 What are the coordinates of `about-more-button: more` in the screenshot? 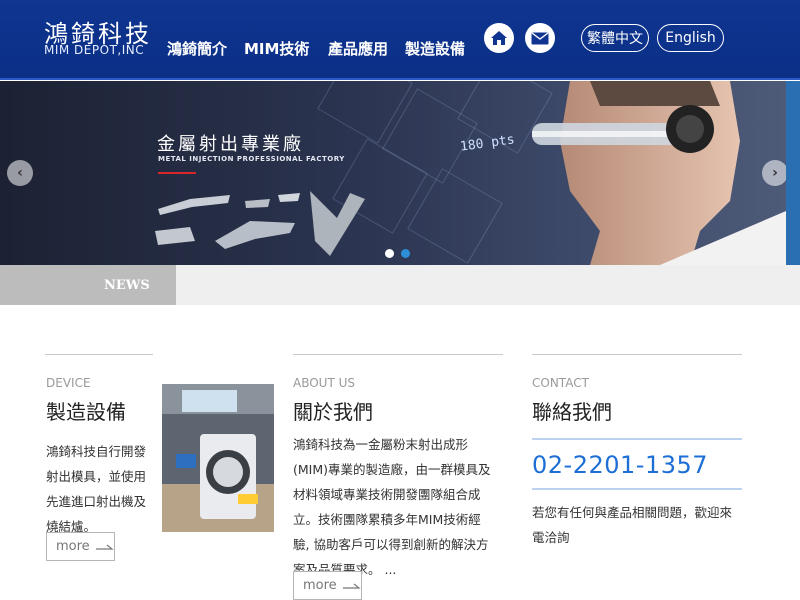 It's located at (327, 585).